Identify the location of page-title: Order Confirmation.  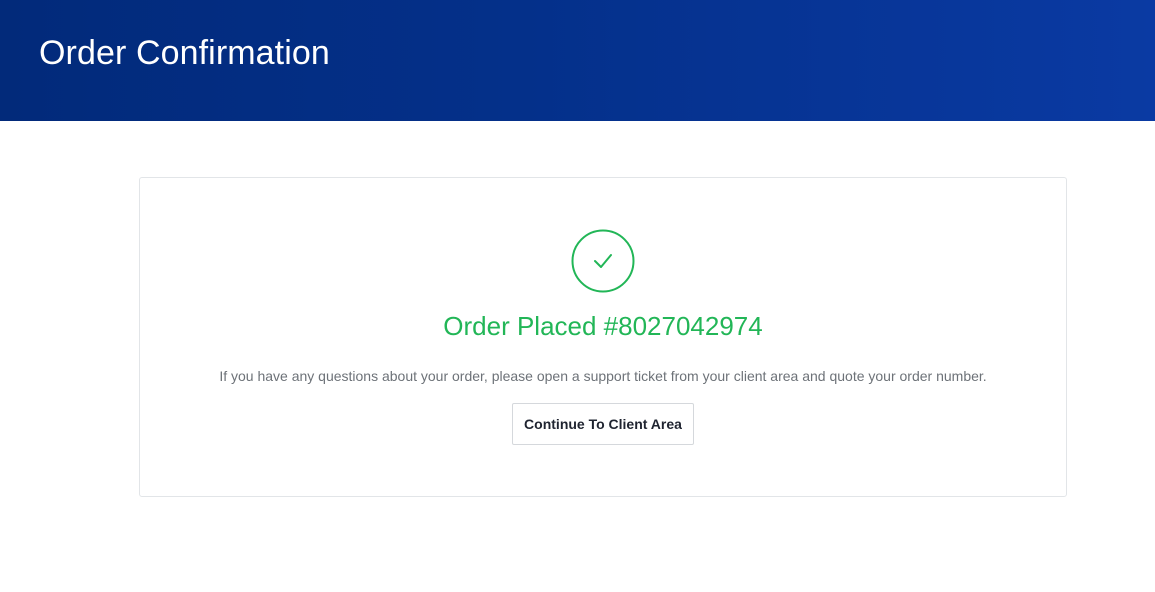
(184, 53).